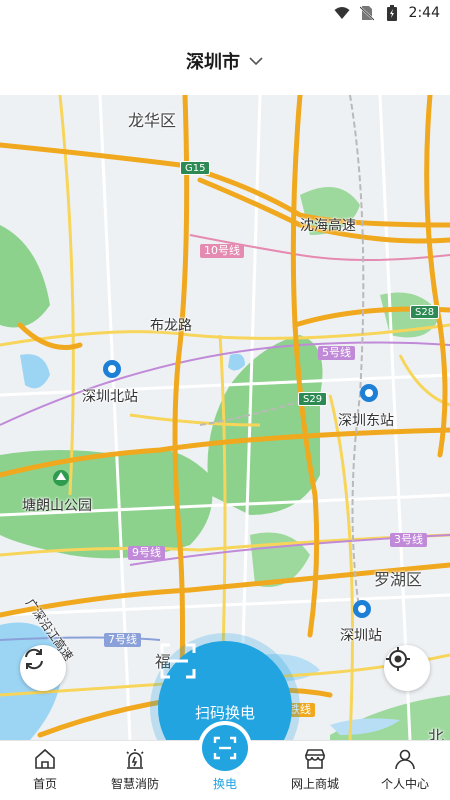 The height and width of the screenshot is (800, 450). Describe the element at coordinates (57, 506) in the screenshot. I see `map-label-tanglang: 塘朗山公园` at that location.